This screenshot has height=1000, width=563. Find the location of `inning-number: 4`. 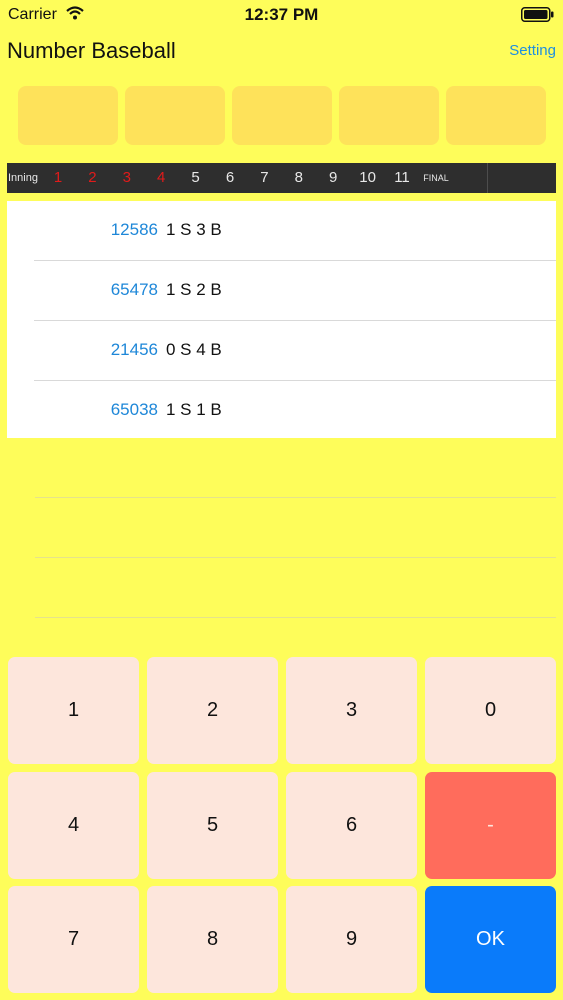

inning-number: 4 is located at coordinates (161, 177).